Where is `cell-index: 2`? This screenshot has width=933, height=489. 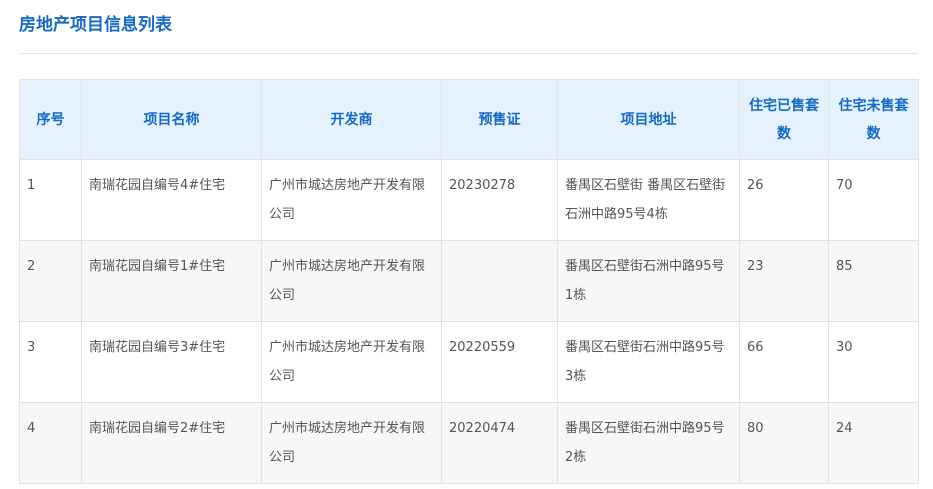
cell-index: 2 is located at coordinates (50, 281).